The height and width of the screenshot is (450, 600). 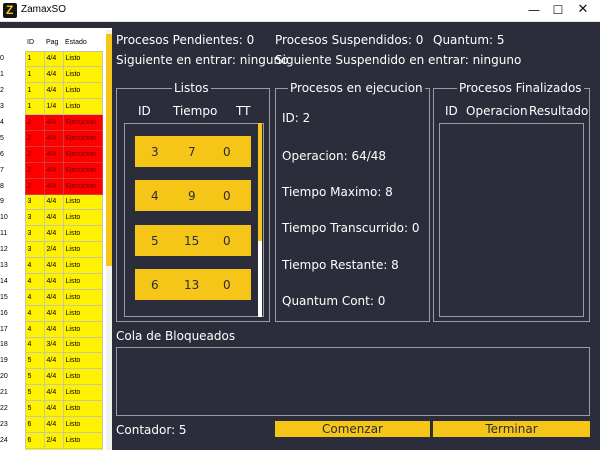 I want to click on cell-pag: 1/4, so click(x=53, y=107).